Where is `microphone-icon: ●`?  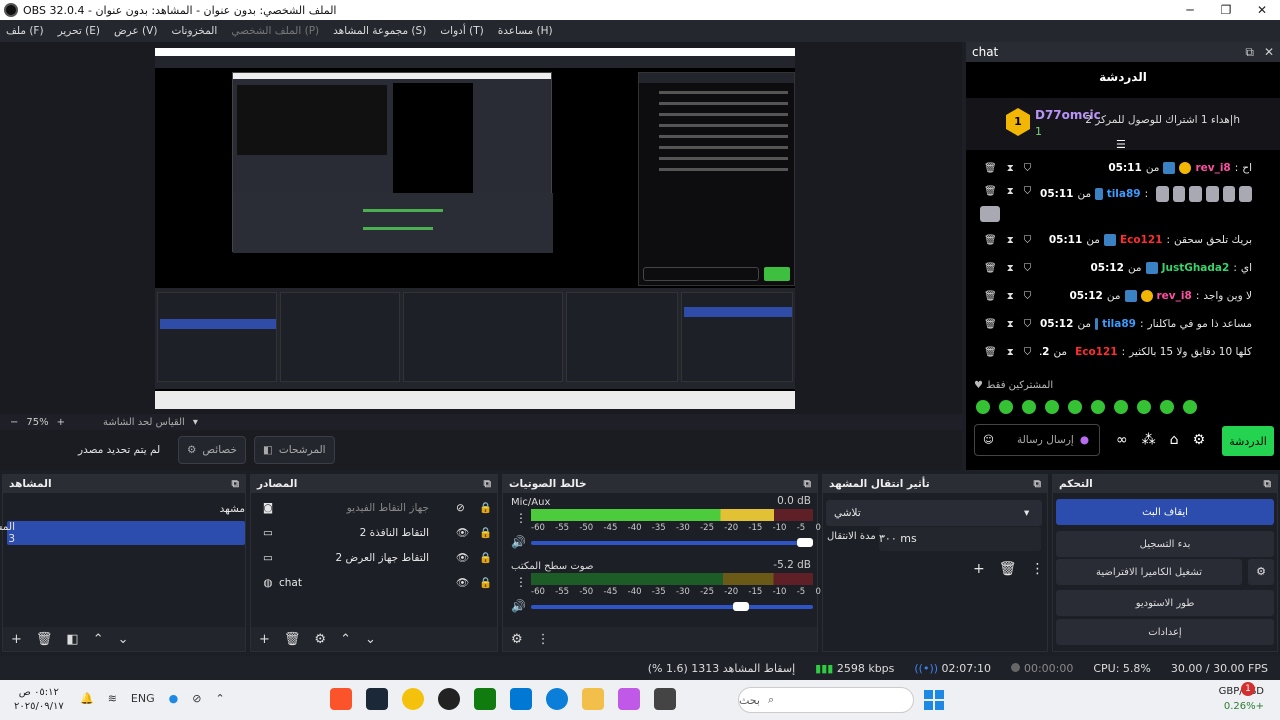
microphone-icon: ● is located at coordinates (174, 698).